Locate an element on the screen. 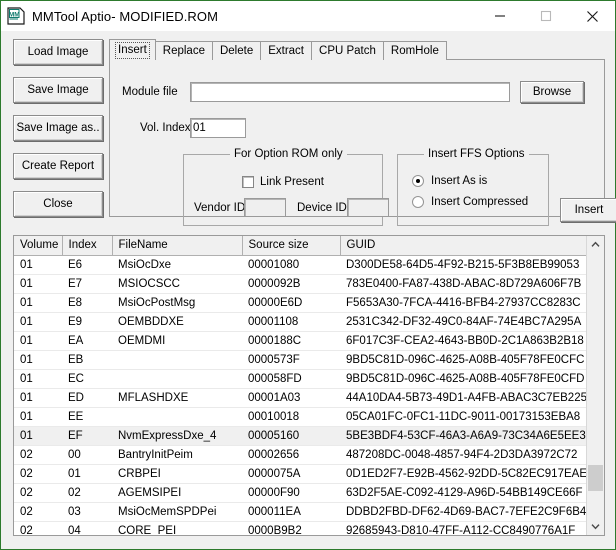 The width and height of the screenshot is (616, 550). device-id-label: Device ID is located at coordinates (322, 208).